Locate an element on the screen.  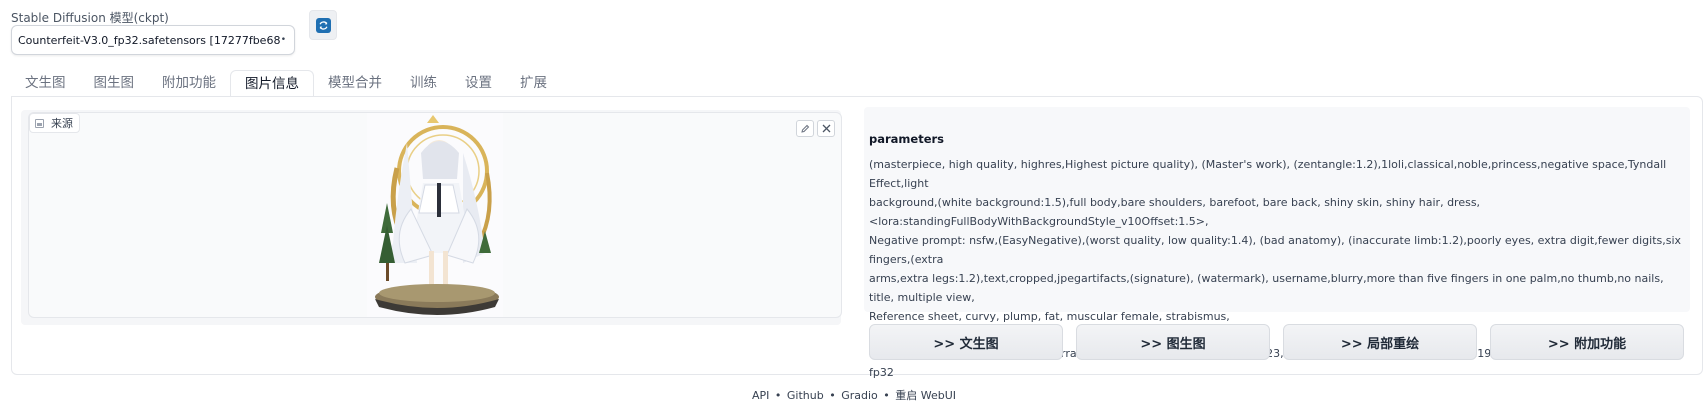
footer-api-link: API is located at coordinates (760, 395).